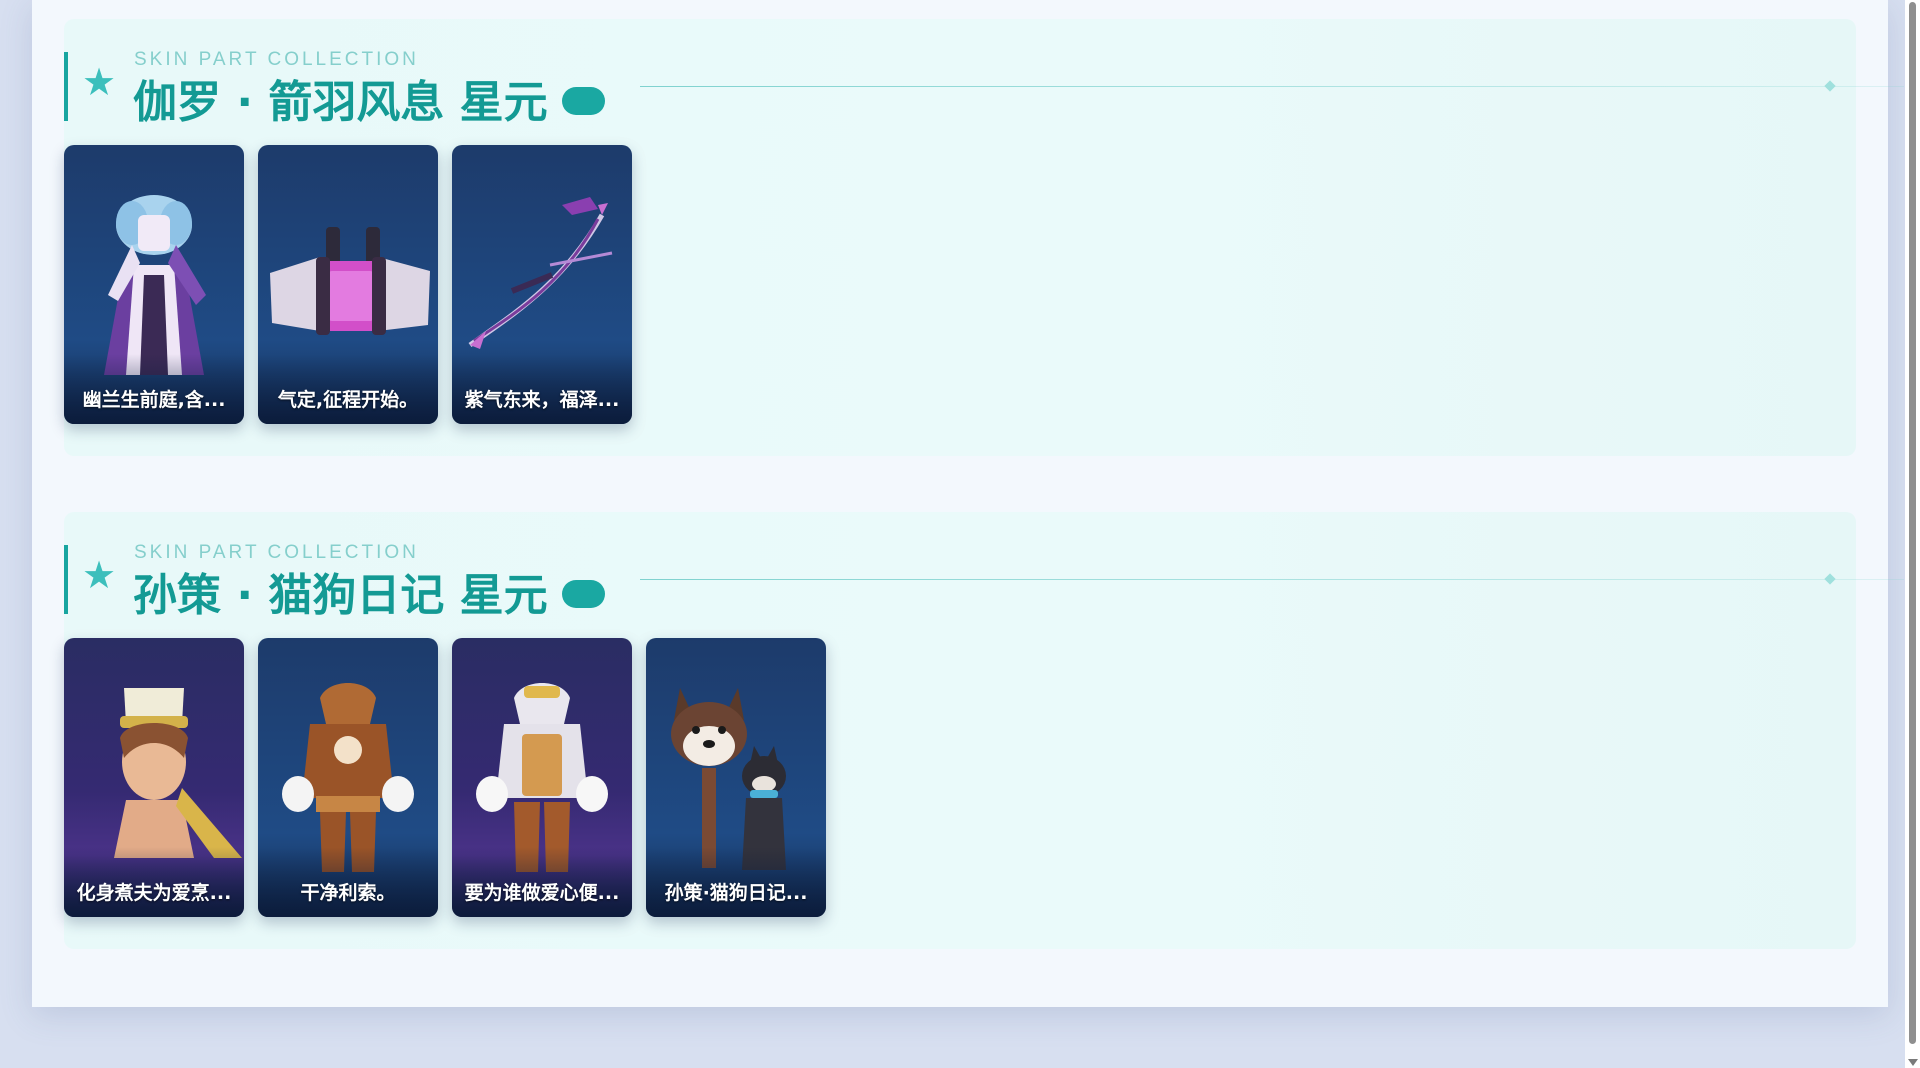 Image resolution: width=1920 pixels, height=1068 pixels. What do you see at coordinates (1912, 523) in the screenshot?
I see `scrollbar-thumb` at bounding box center [1912, 523].